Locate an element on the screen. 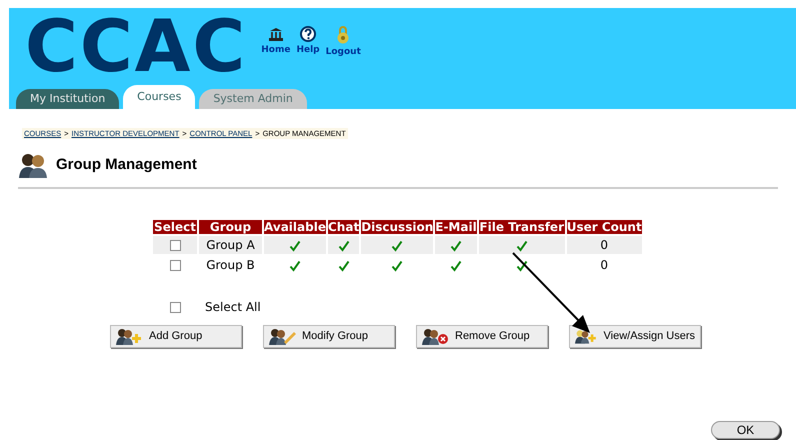  column-header: Group is located at coordinates (230, 227).